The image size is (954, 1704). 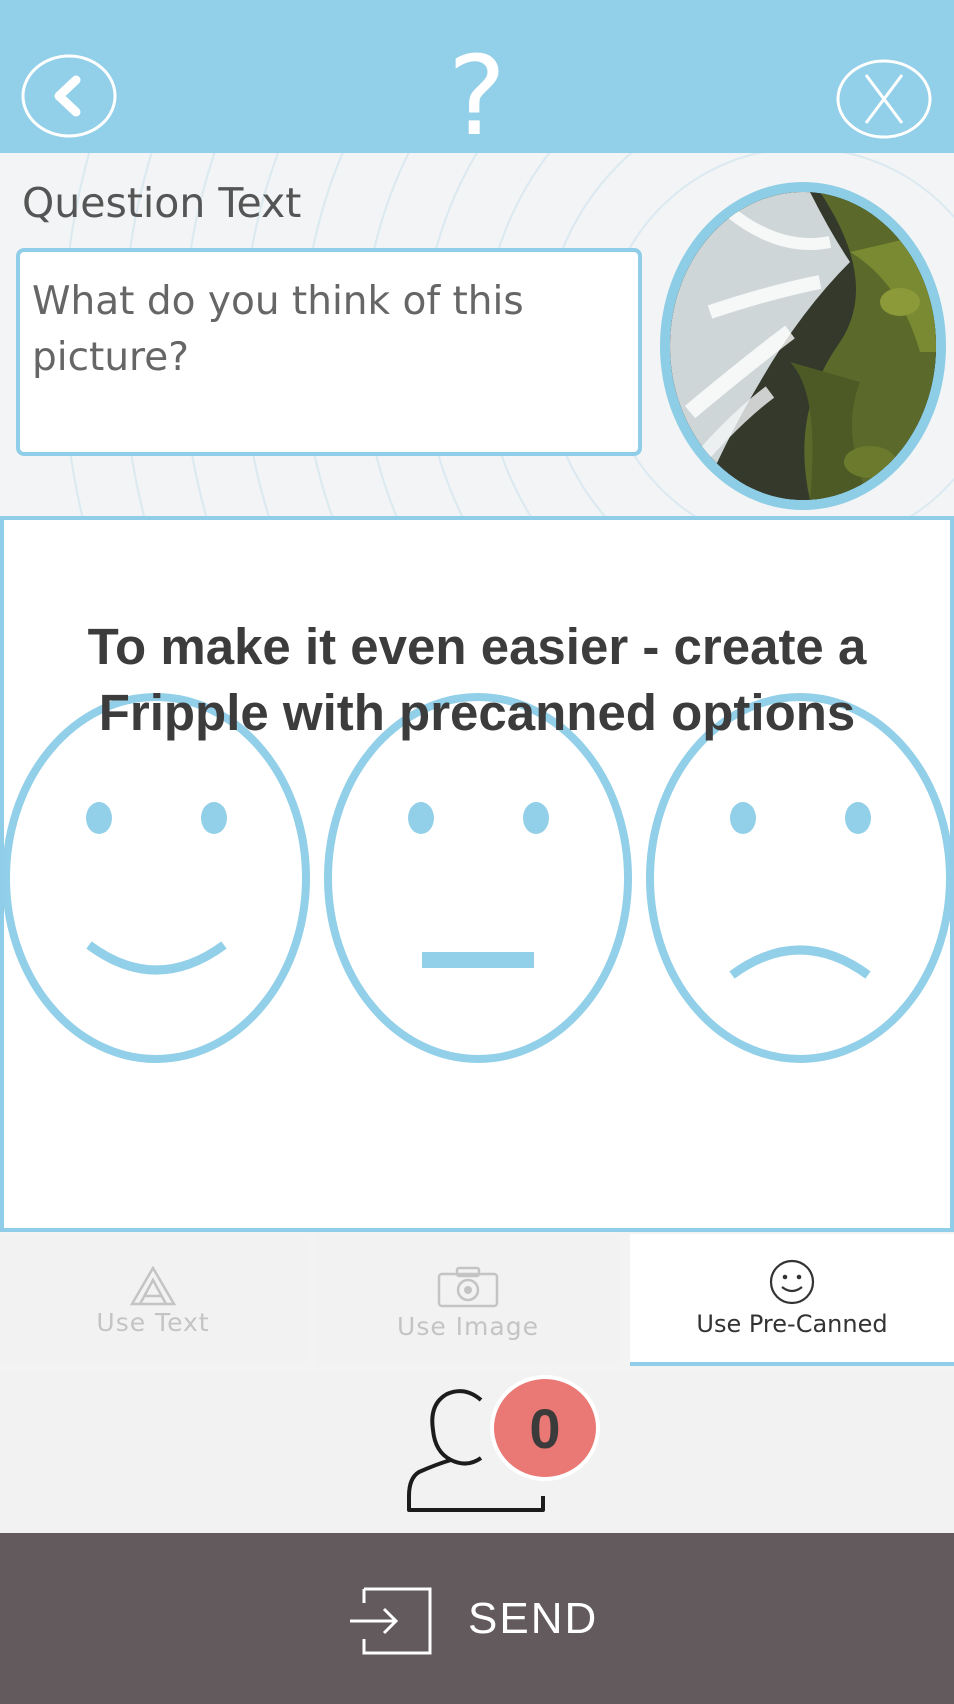 I want to click on smiley-icon, so click(x=792, y=1282).